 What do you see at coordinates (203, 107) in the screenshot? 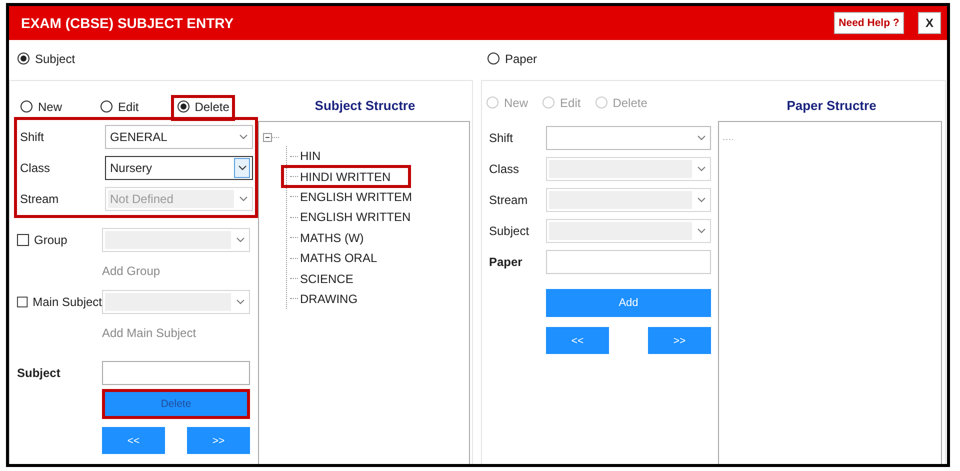
I see `mode-radio: Delete` at bounding box center [203, 107].